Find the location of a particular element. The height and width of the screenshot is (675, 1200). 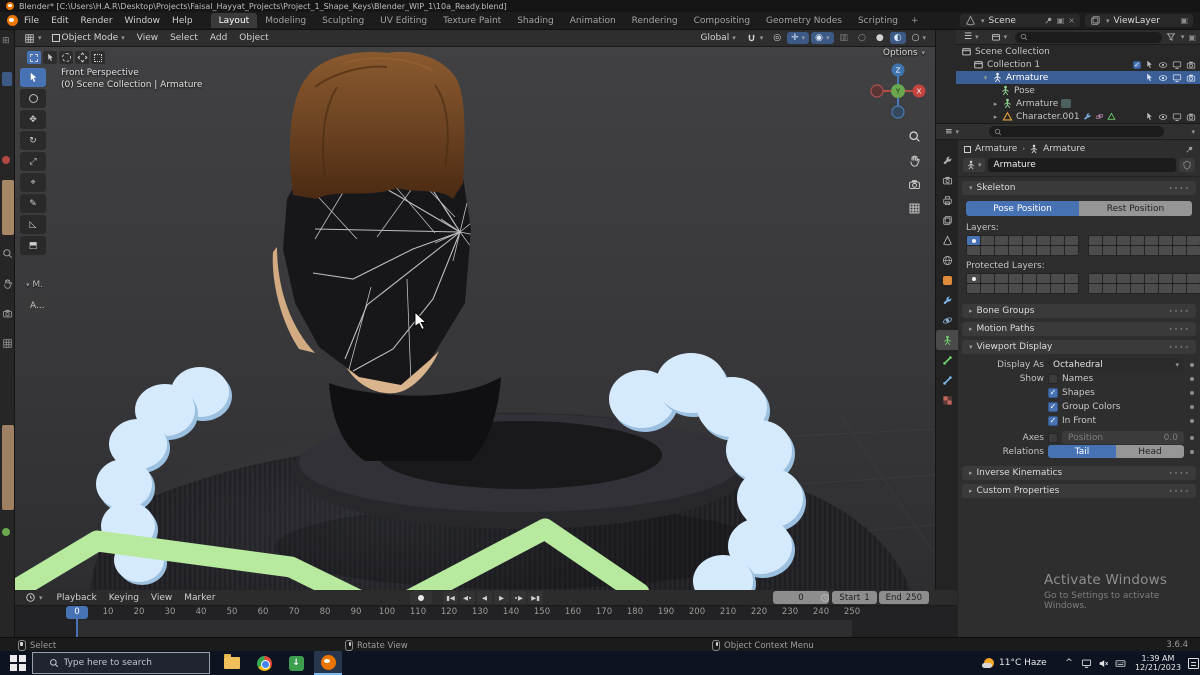

snap-magnet-button: ▾ is located at coordinates (755, 38).